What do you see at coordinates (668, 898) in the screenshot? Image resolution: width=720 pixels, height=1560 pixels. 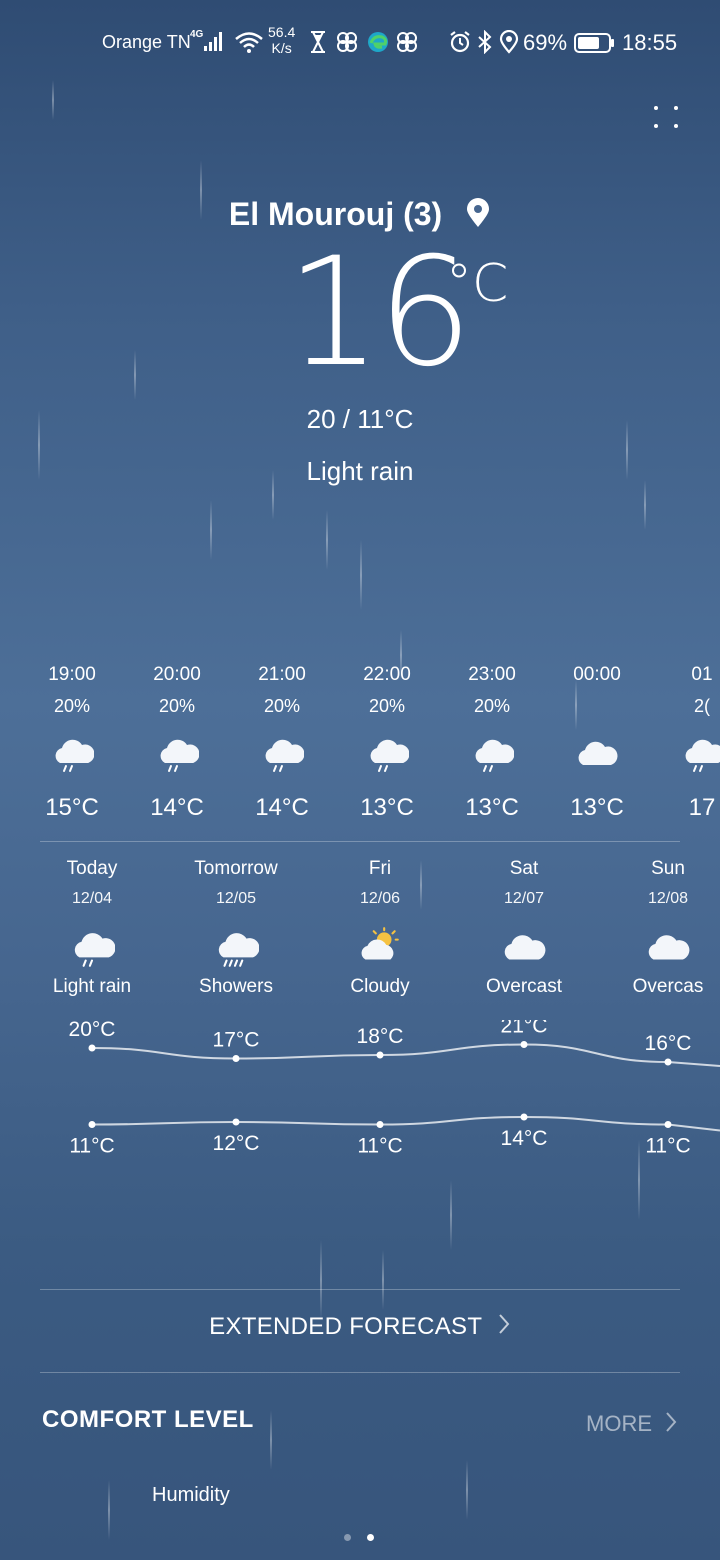 I see `day-date: 12/08` at bounding box center [668, 898].